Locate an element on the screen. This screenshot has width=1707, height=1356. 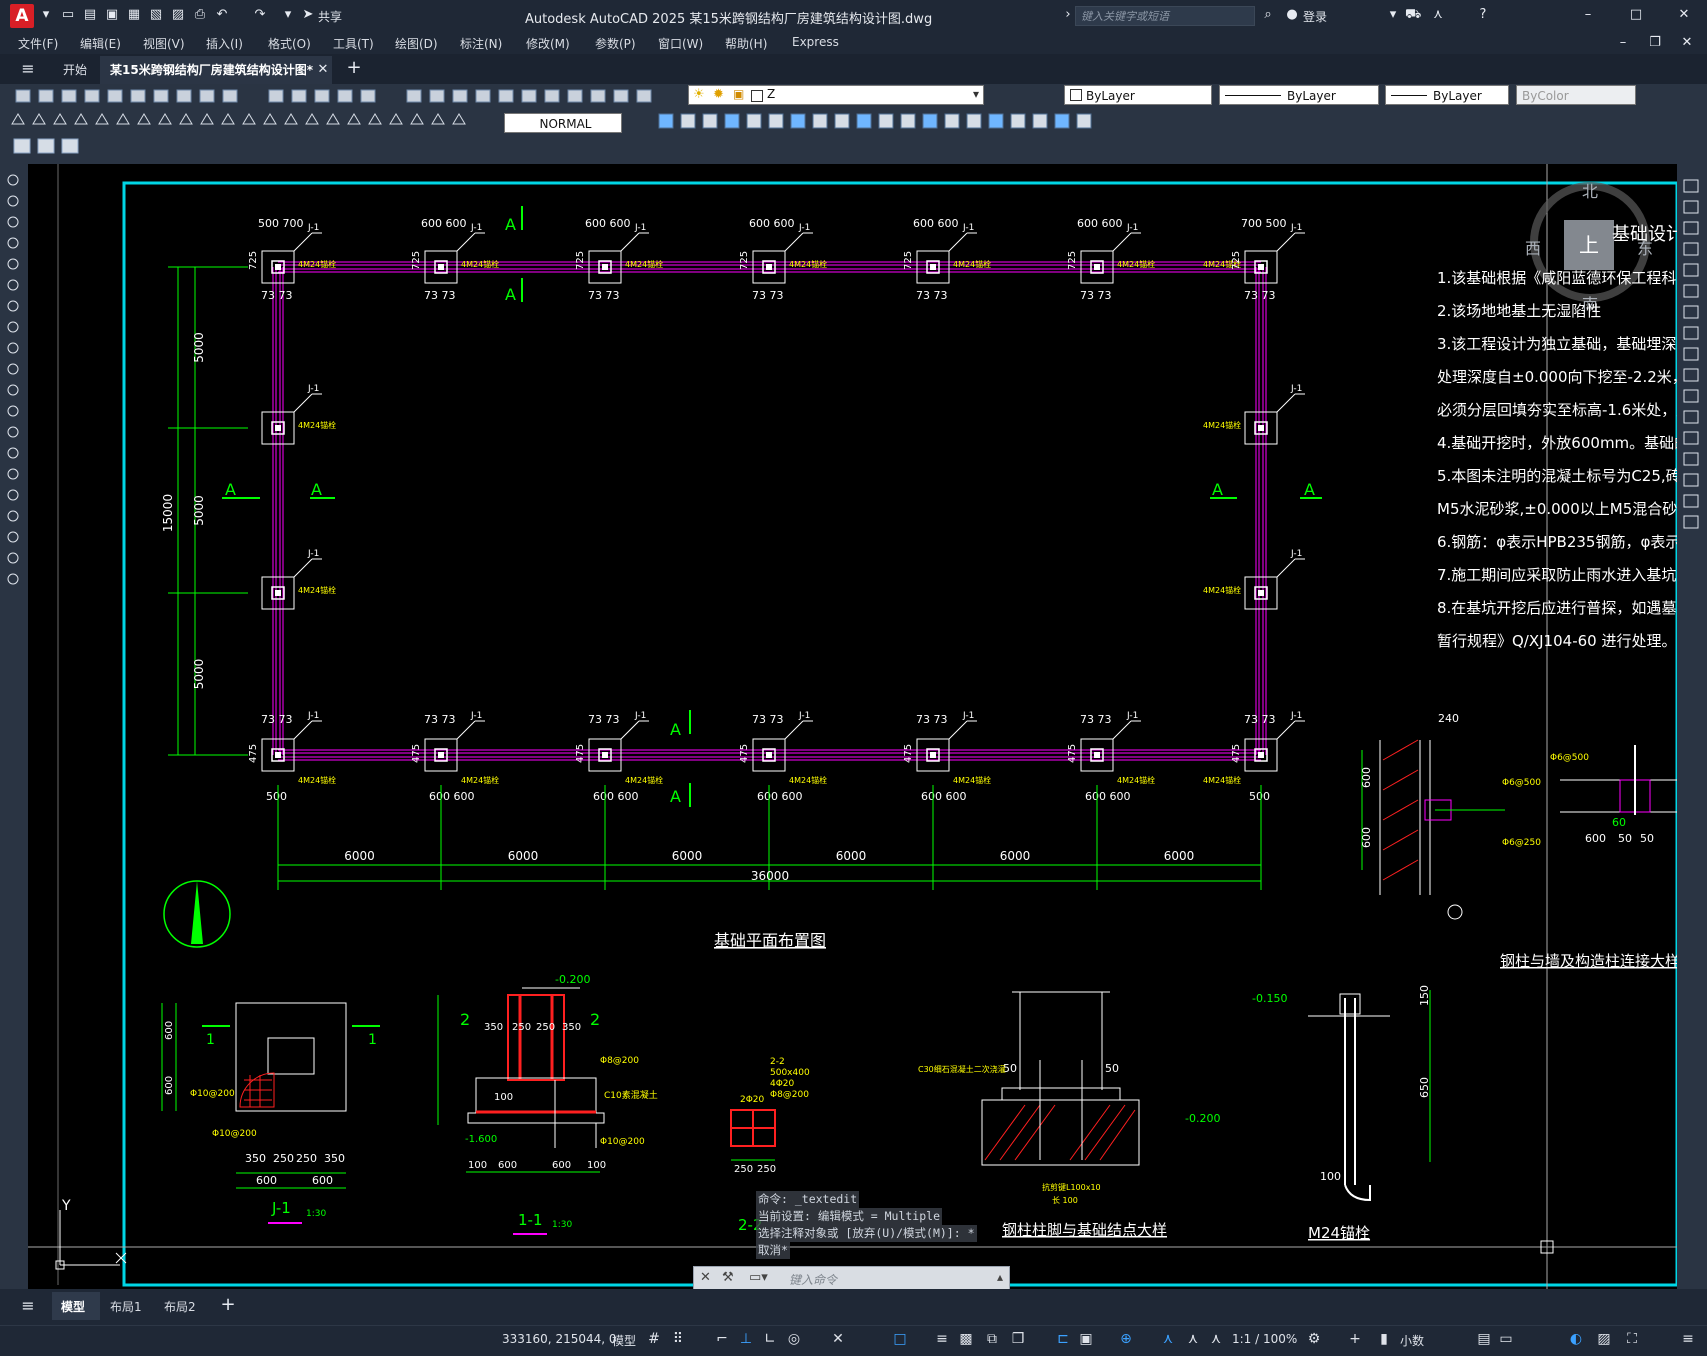
layout-menu-icon: ≡ is located at coordinates (28, 1306).